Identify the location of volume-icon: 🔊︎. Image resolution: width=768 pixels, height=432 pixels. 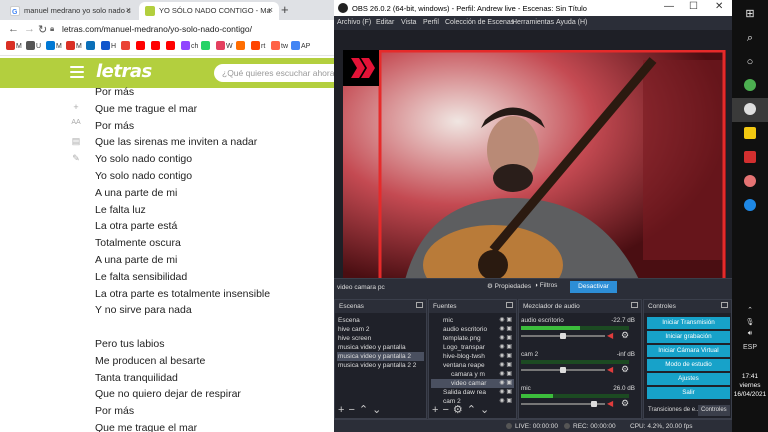
(750, 334).